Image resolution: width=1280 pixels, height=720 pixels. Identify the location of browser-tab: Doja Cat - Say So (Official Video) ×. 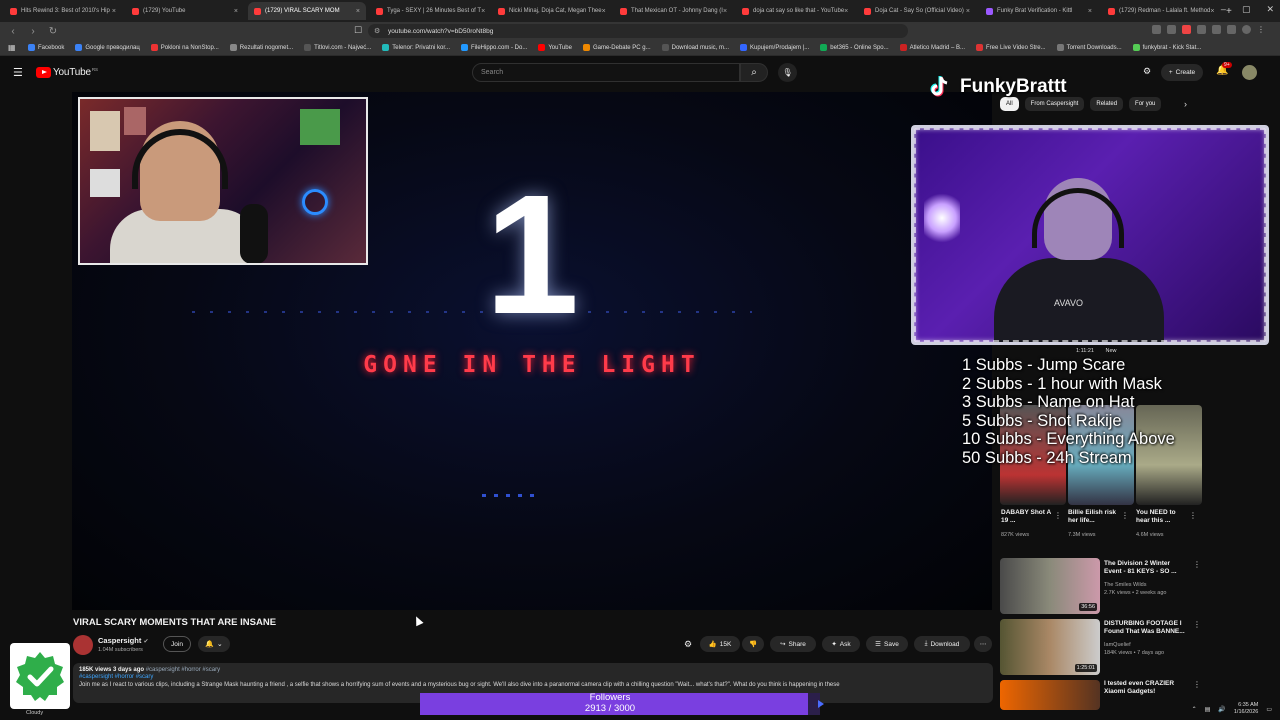
(917, 11).